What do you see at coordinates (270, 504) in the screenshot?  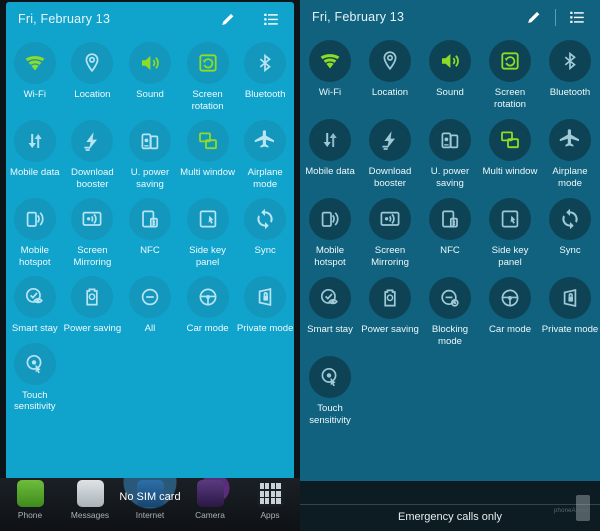 I see `dock-item-apps: Apps` at bounding box center [270, 504].